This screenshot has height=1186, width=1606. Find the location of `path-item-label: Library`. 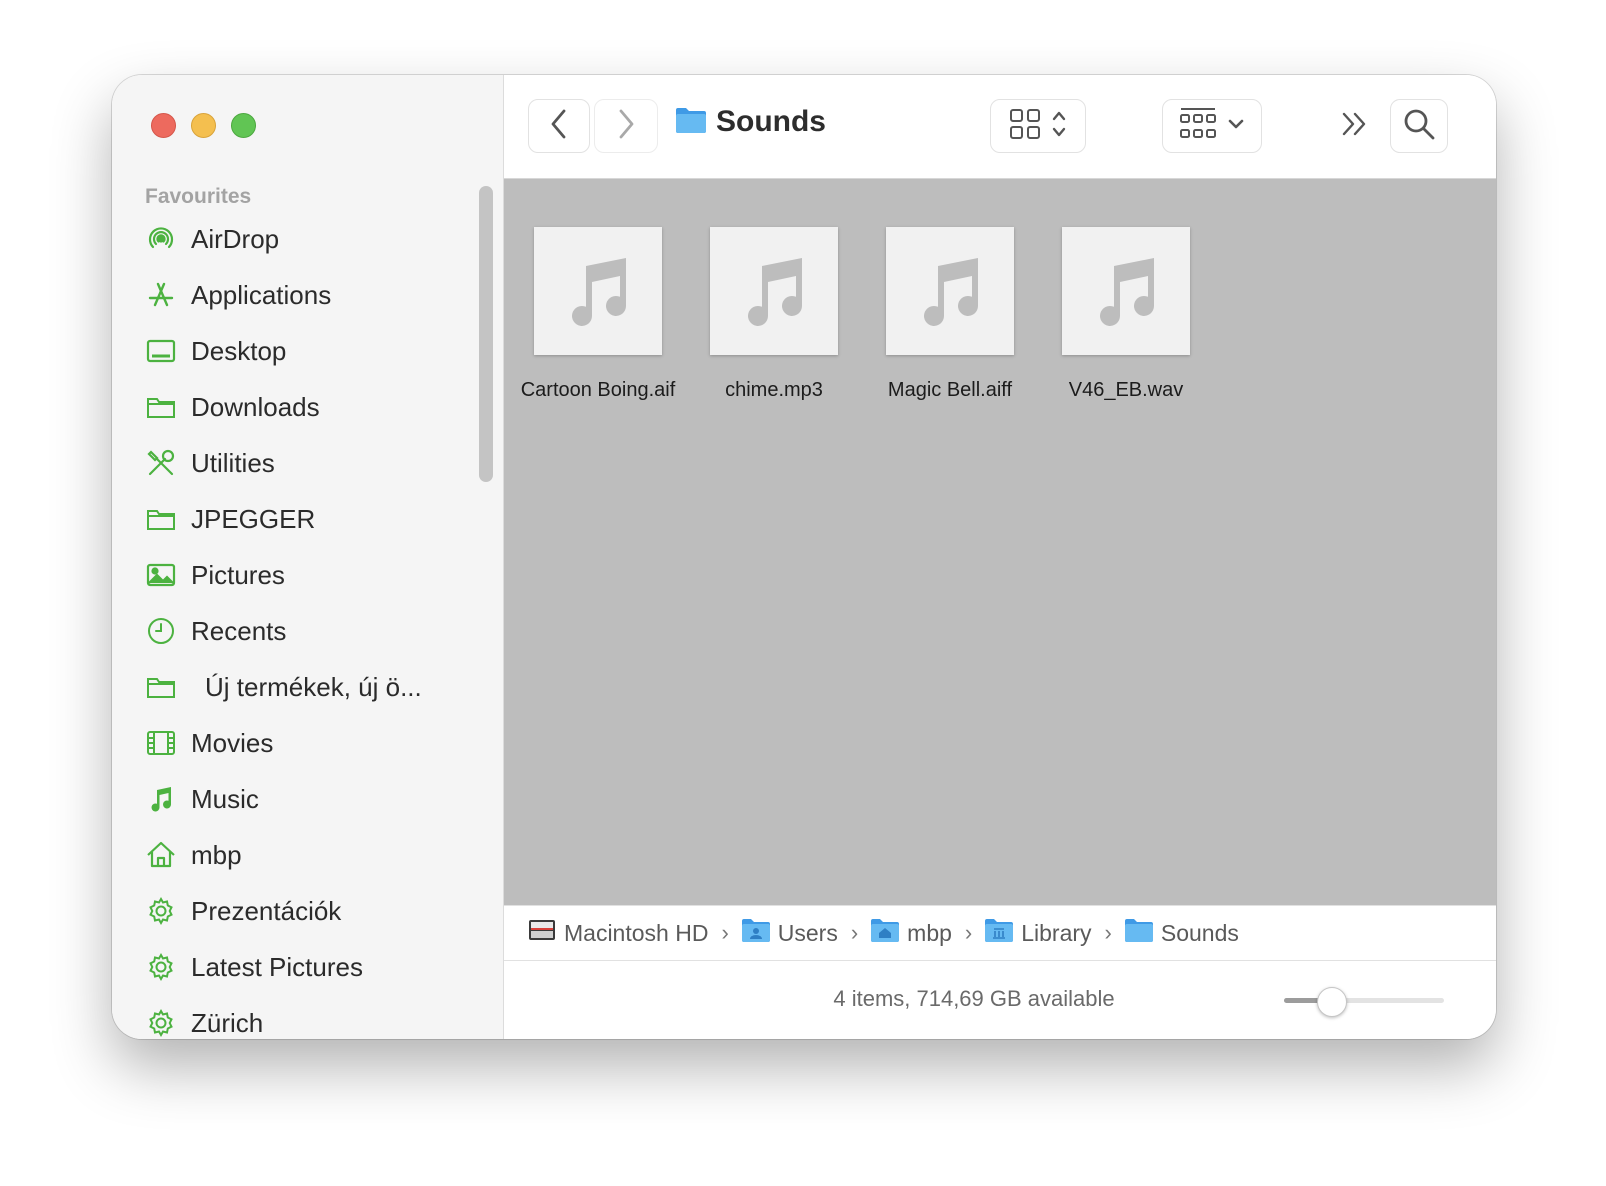

path-item-label: Library is located at coordinates (1056, 932).